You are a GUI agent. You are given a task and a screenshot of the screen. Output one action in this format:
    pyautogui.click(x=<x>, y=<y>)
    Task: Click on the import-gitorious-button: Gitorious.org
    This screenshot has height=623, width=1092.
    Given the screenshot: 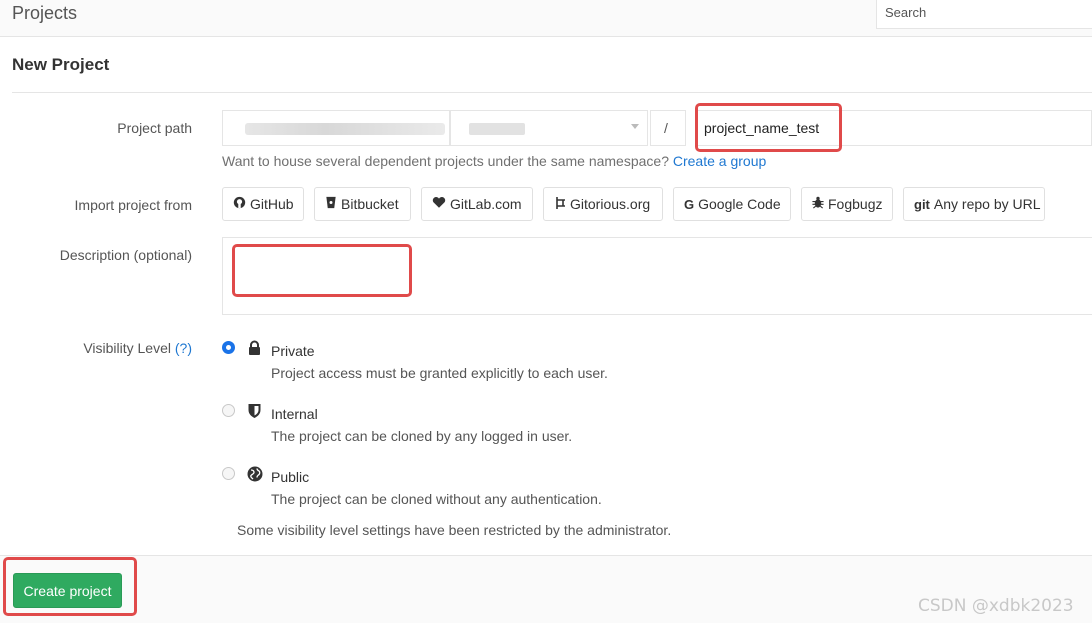 What is the action you would take?
    pyautogui.click(x=603, y=204)
    